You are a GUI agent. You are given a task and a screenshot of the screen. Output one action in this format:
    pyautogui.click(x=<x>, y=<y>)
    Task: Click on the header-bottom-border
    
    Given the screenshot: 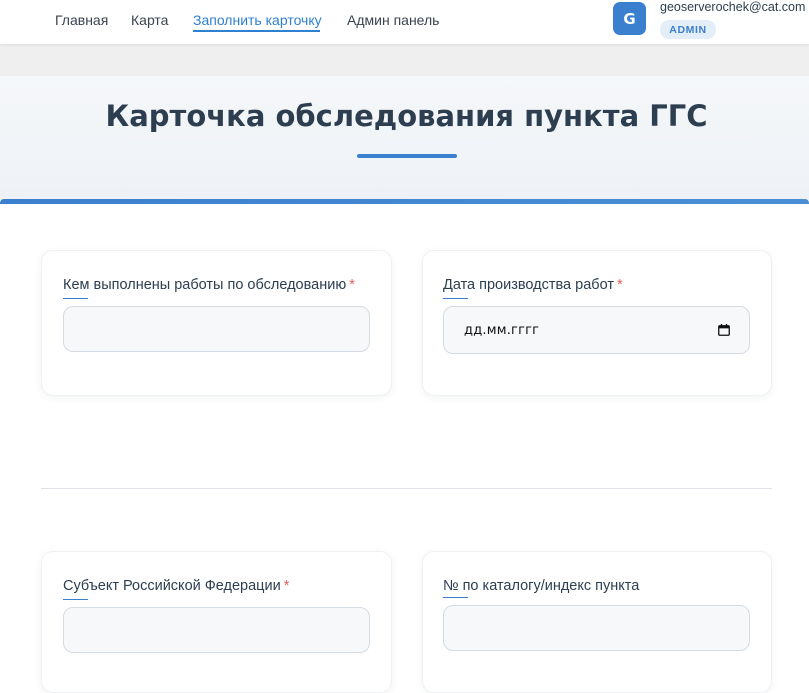 What is the action you would take?
    pyautogui.click(x=404, y=201)
    